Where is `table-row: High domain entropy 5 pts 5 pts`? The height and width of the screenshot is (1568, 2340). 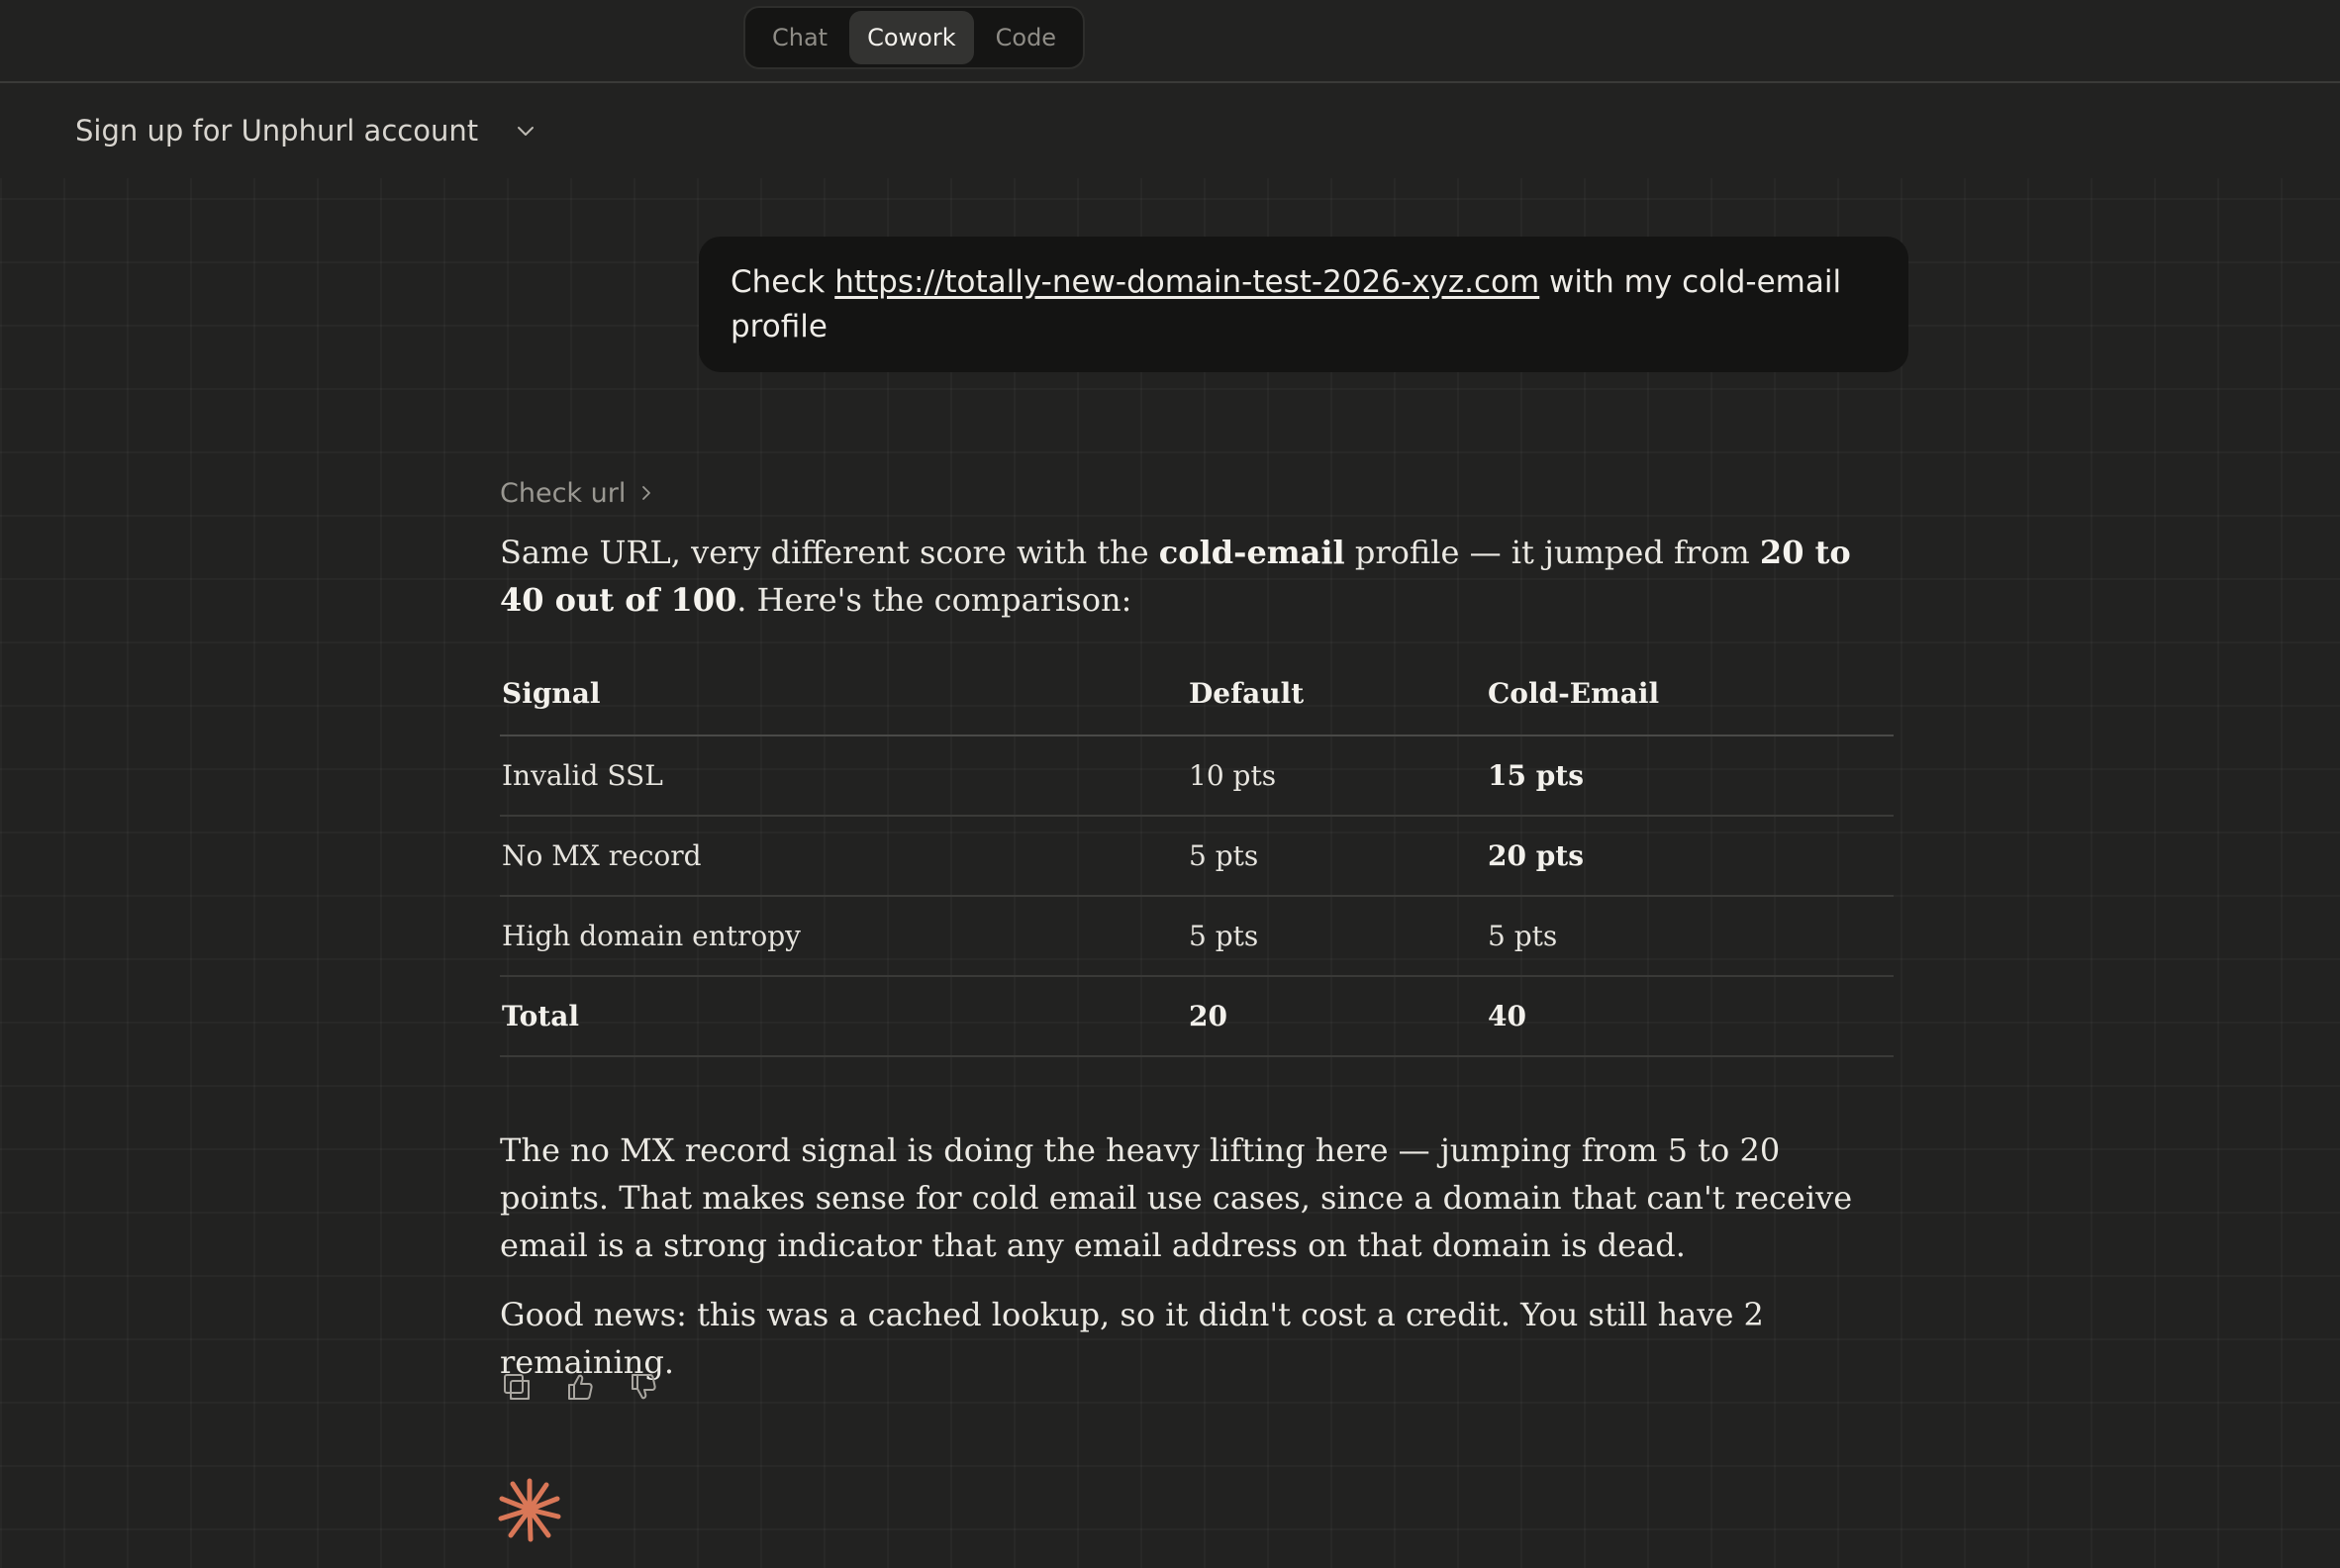 table-row: High domain entropy 5 pts 5 pts is located at coordinates (1197, 936).